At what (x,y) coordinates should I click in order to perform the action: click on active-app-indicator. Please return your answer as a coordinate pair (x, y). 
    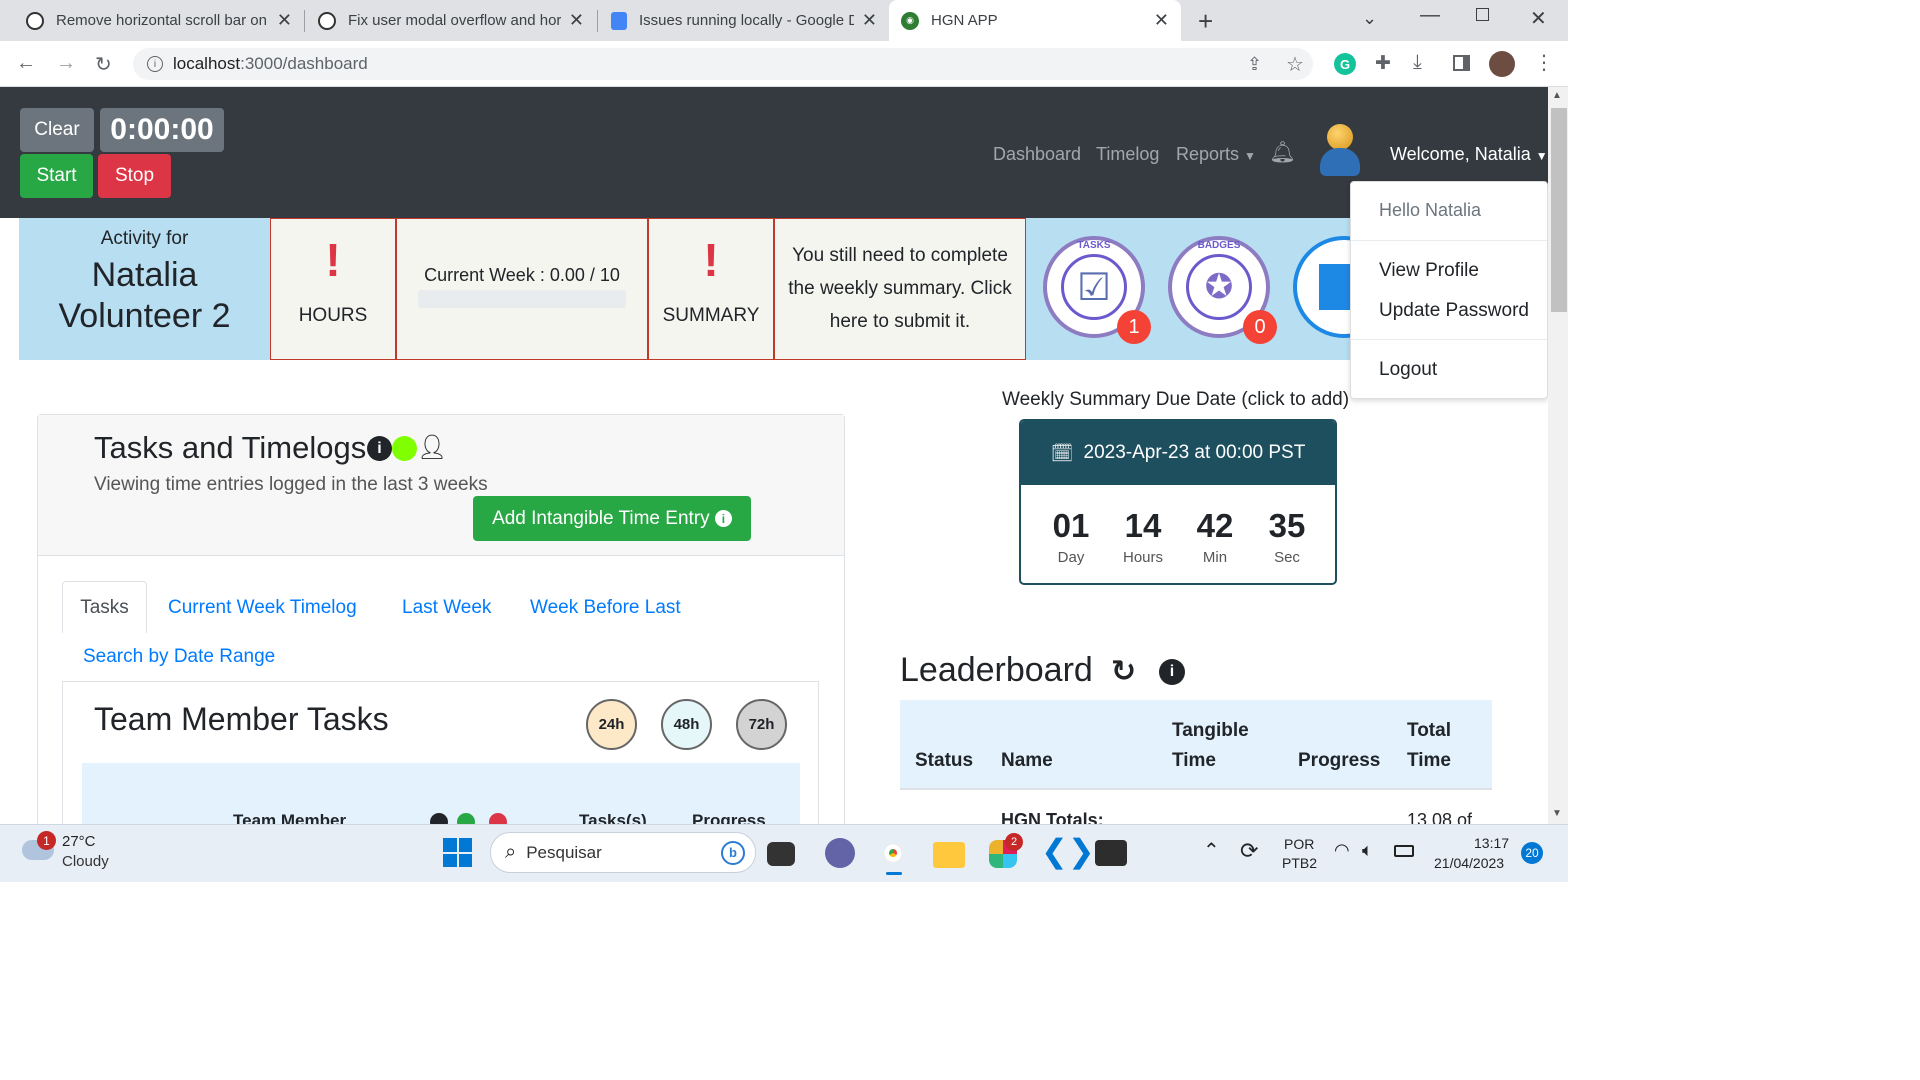
    Looking at the image, I should click on (894, 873).